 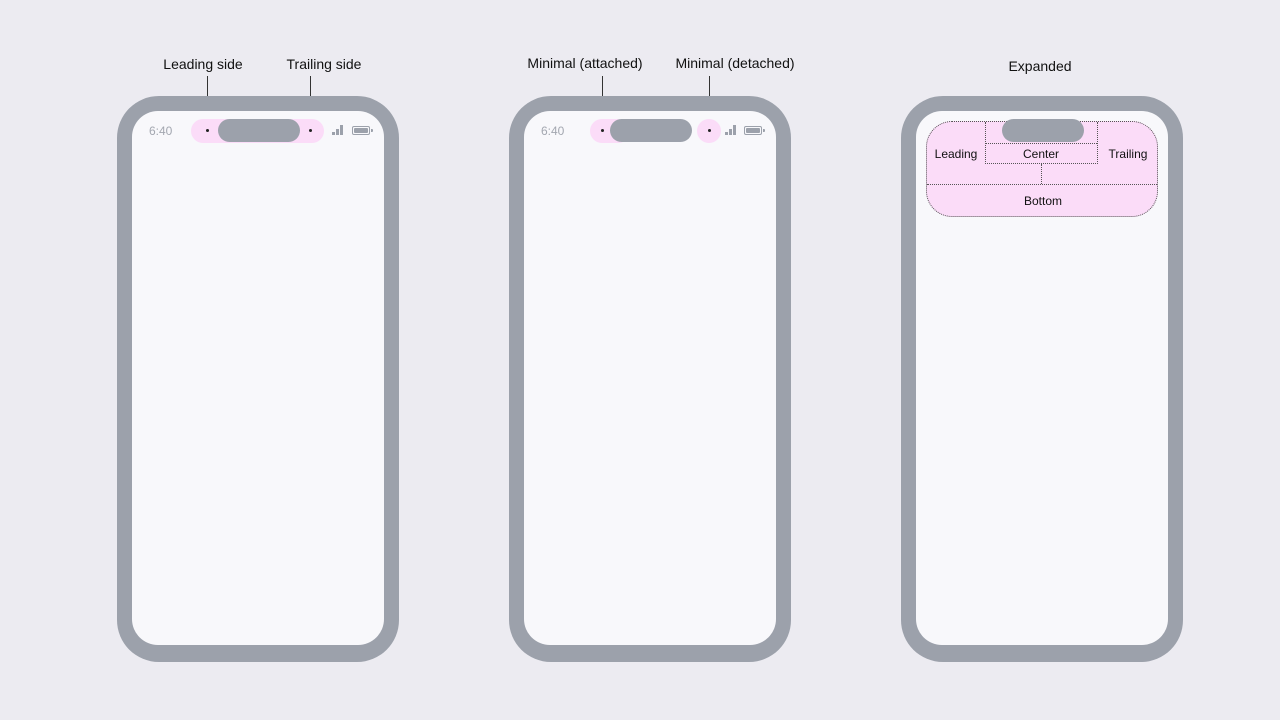 I want to click on expanded-title: Expanded, so click(x=1040, y=66).